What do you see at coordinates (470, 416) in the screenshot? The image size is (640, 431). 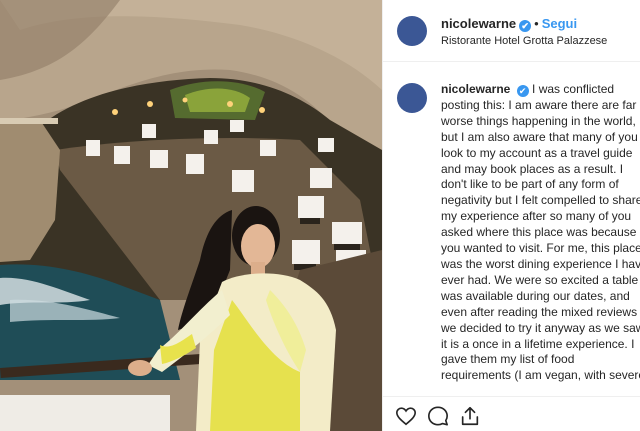 I see `share-icon` at bounding box center [470, 416].